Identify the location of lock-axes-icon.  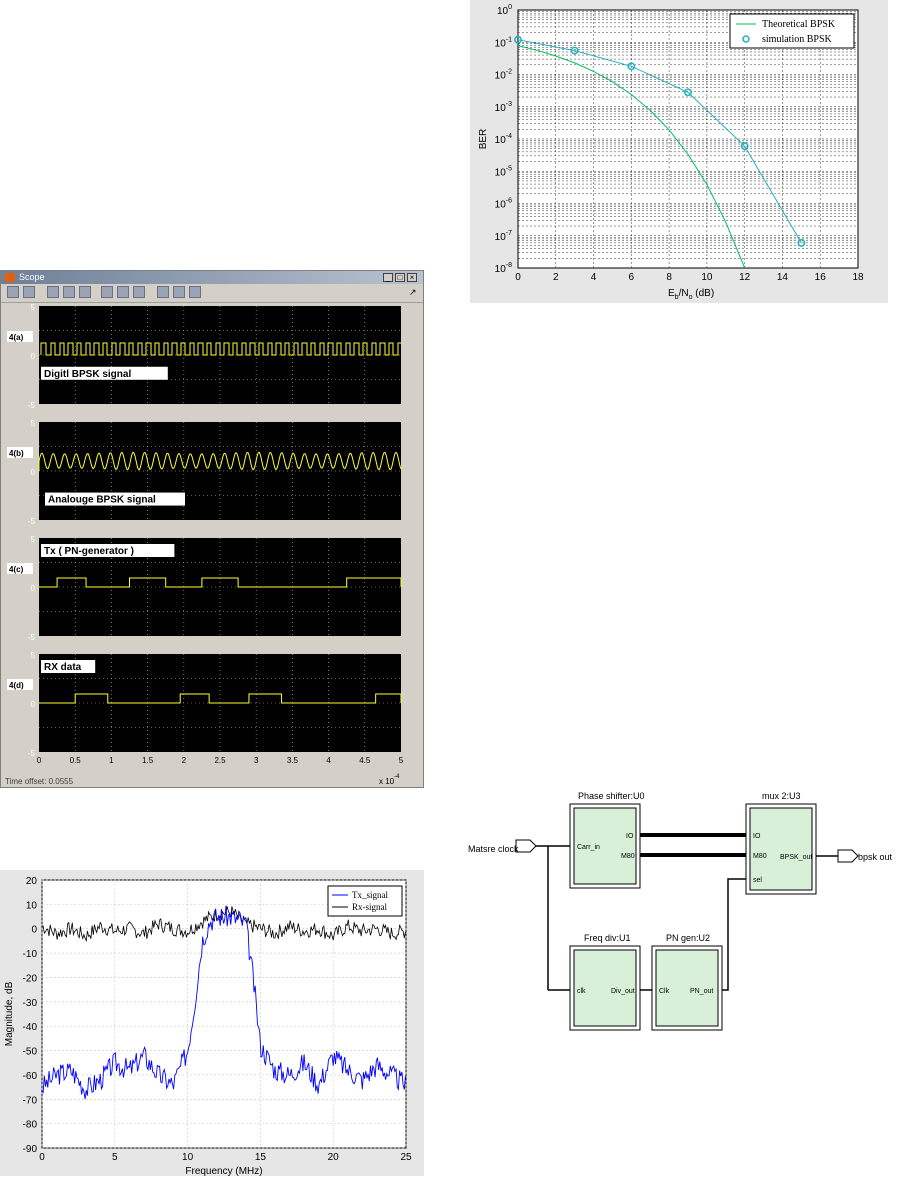
(179, 292).